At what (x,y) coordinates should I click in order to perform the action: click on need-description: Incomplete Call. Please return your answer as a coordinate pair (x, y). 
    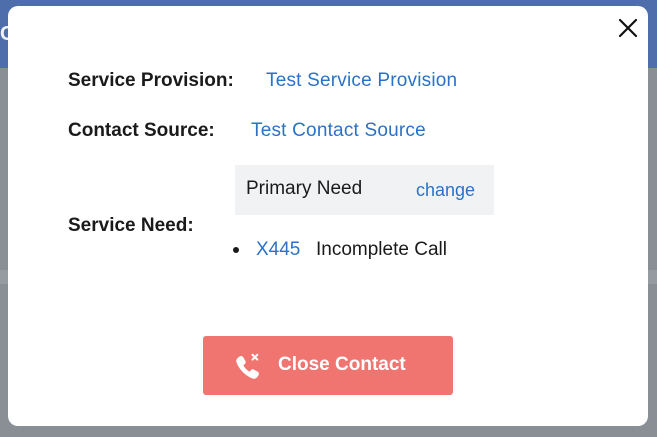
    Looking at the image, I should click on (381, 249).